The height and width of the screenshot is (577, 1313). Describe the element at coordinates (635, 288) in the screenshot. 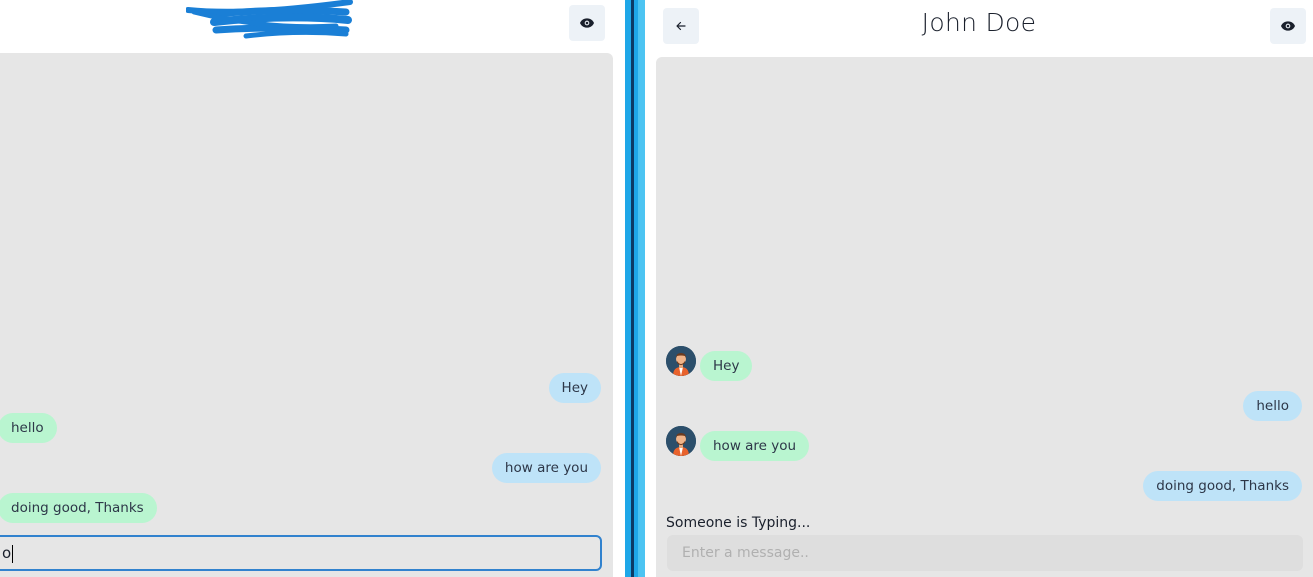

I see `window-divider` at that location.